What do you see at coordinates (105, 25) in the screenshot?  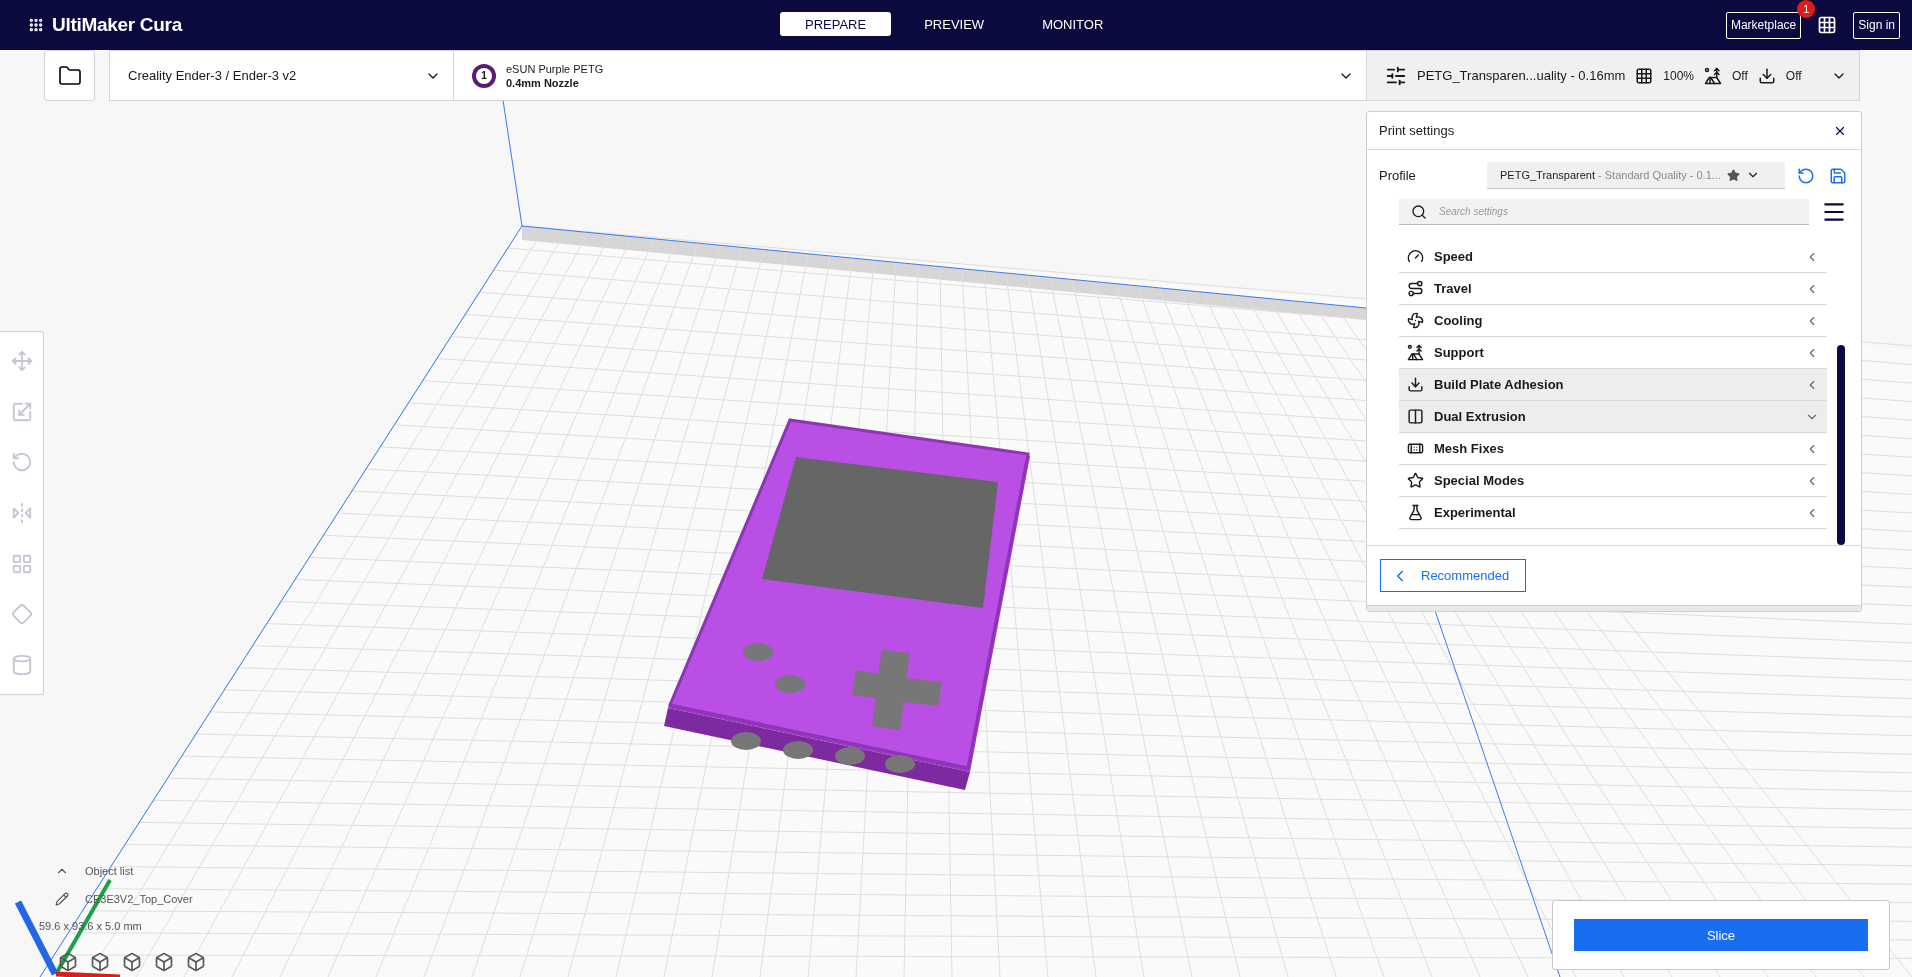 I see `app-logo: UltiMaker Cura` at bounding box center [105, 25].